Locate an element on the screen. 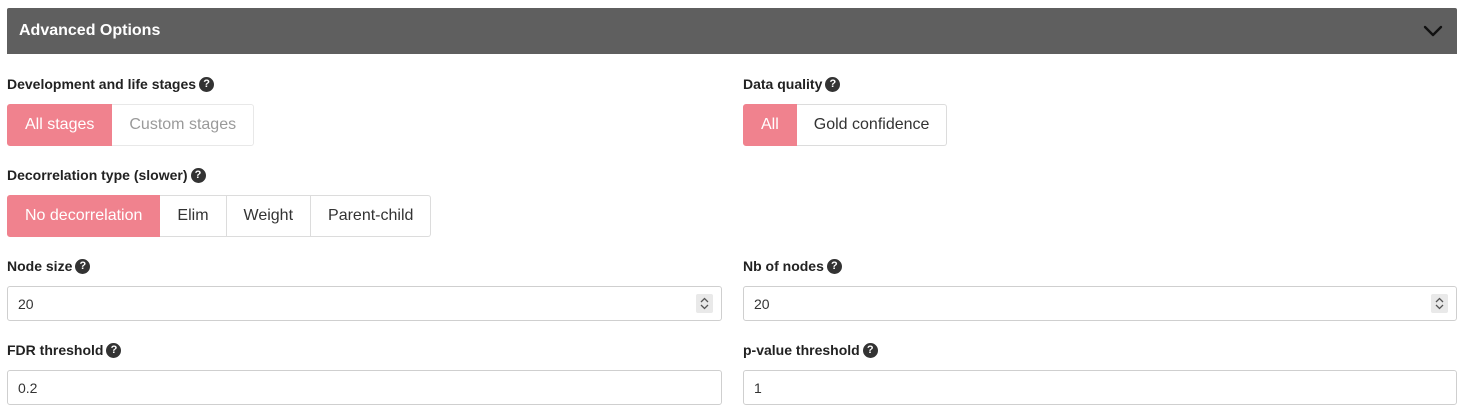 This screenshot has width=1463, height=414. dev-stages-toggle: All stages Custom stages is located at coordinates (131, 125).